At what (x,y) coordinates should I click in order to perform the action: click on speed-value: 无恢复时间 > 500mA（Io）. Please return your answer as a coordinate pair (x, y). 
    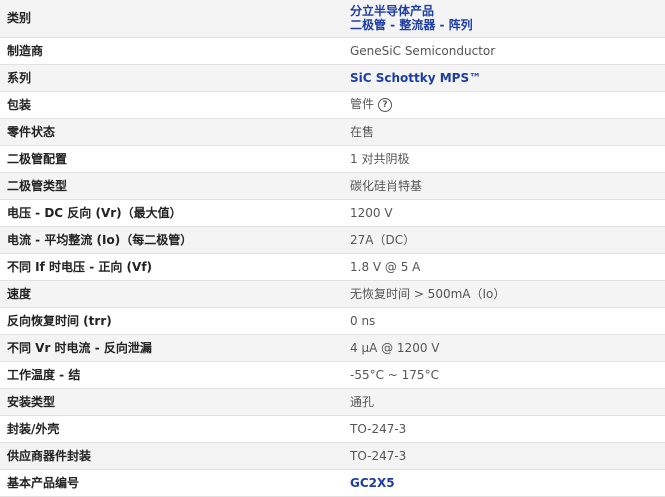
    Looking at the image, I should click on (504, 294).